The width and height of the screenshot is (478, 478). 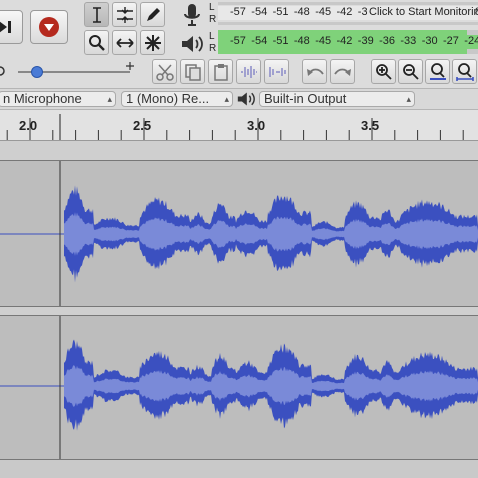 I want to click on meter-tick-label: -39, so click(x=365, y=41).